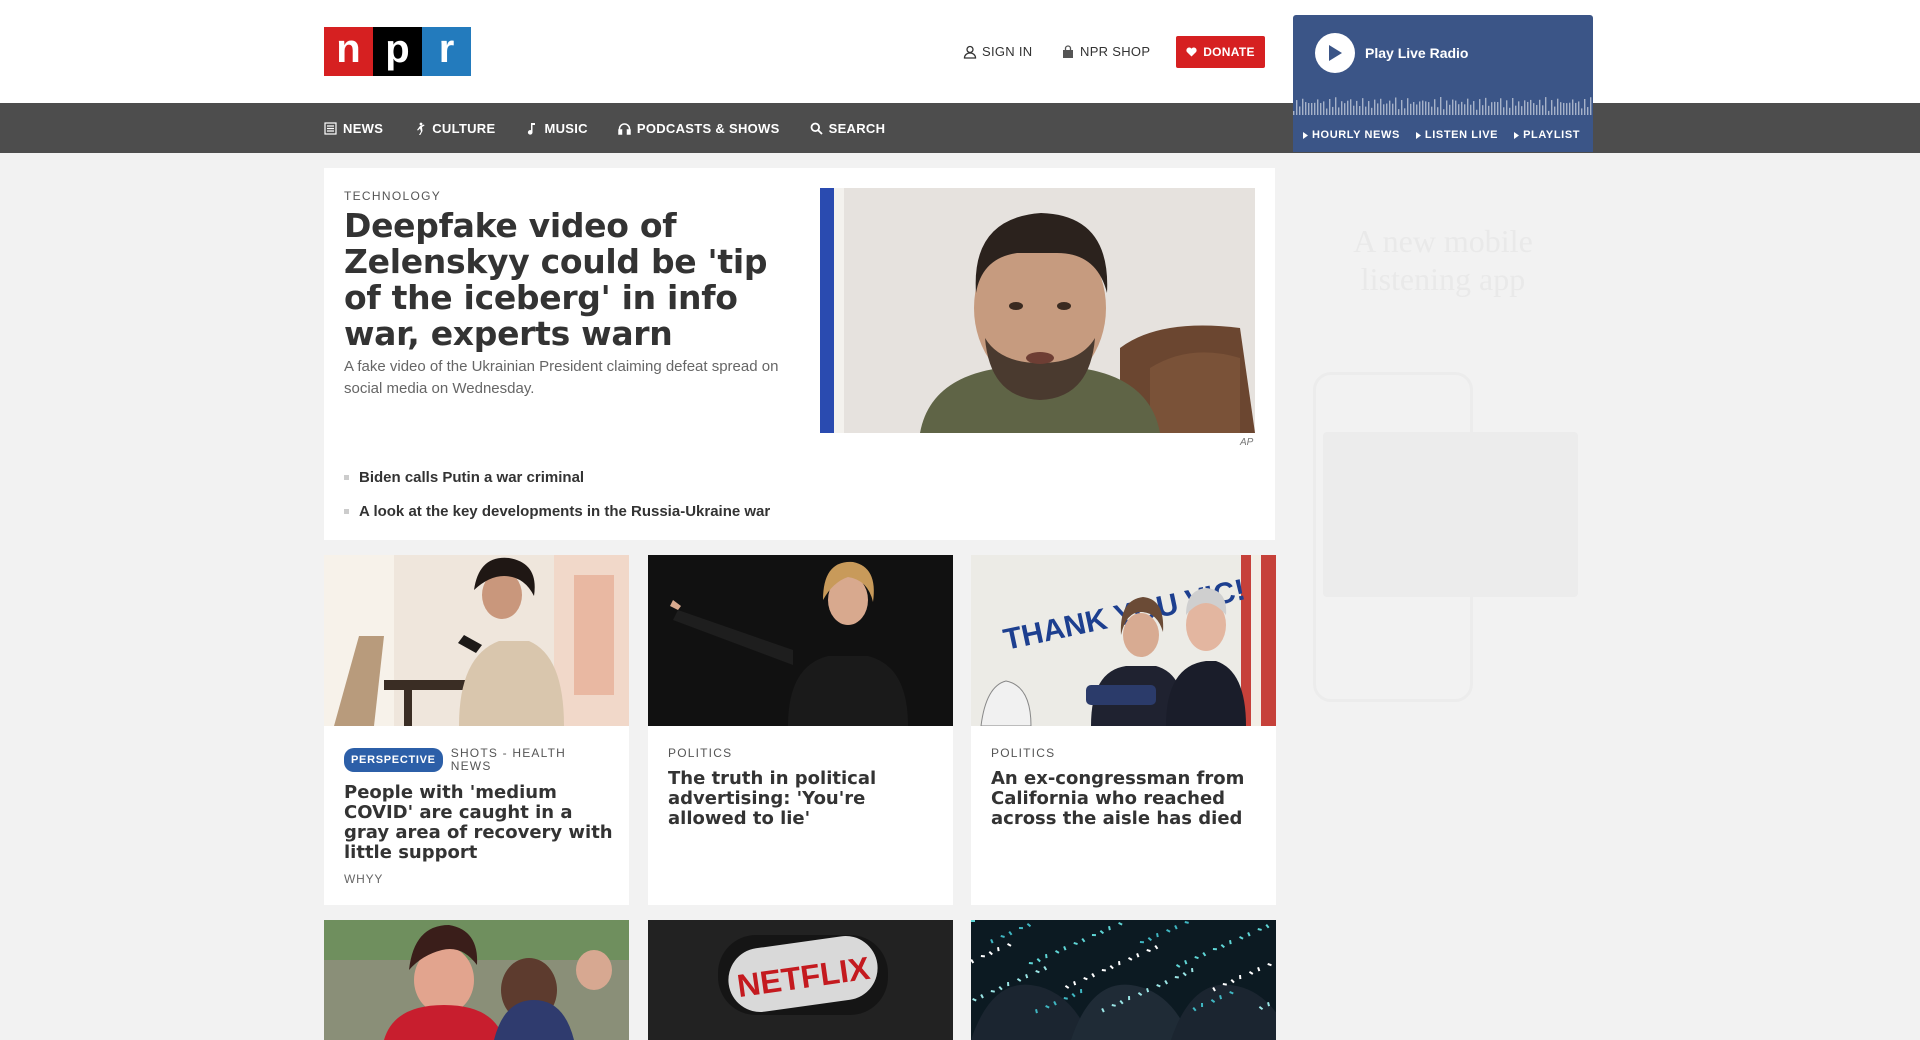 Image resolution: width=1920 pixels, height=1040 pixels. I want to click on netflix-remote-illustration: NETFLIX, so click(800, 980).